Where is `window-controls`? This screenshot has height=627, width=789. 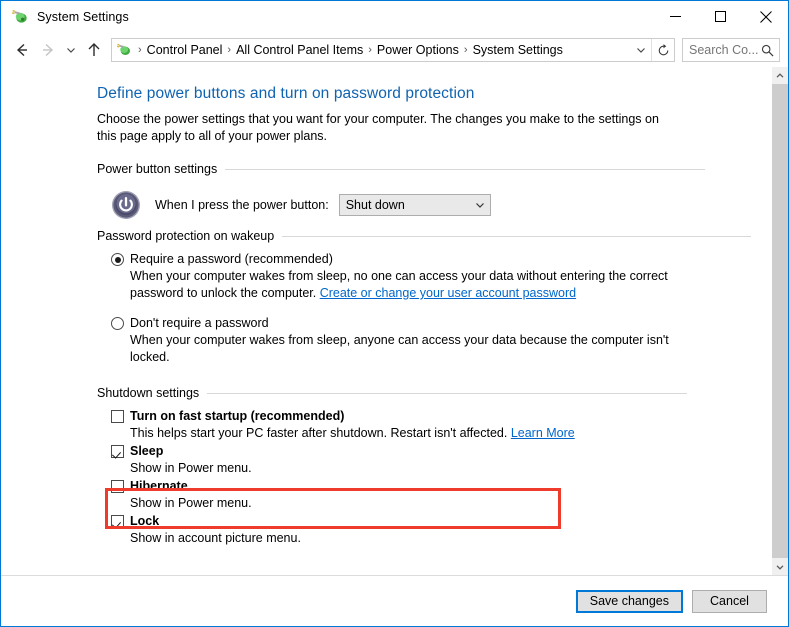 window-controls is located at coordinates (720, 16).